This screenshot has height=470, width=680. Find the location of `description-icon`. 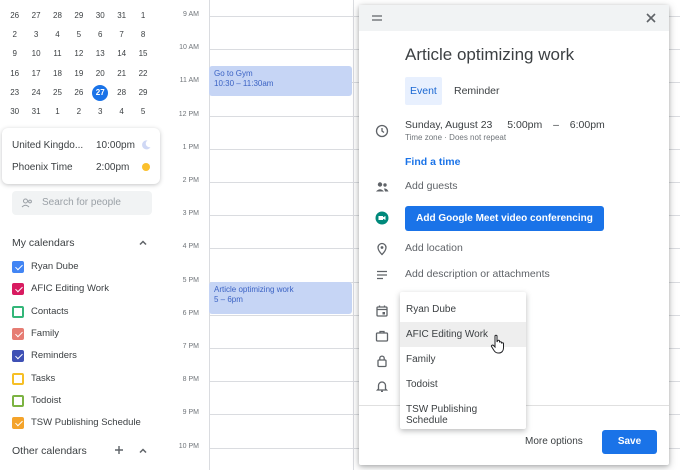

description-icon is located at coordinates (382, 275).